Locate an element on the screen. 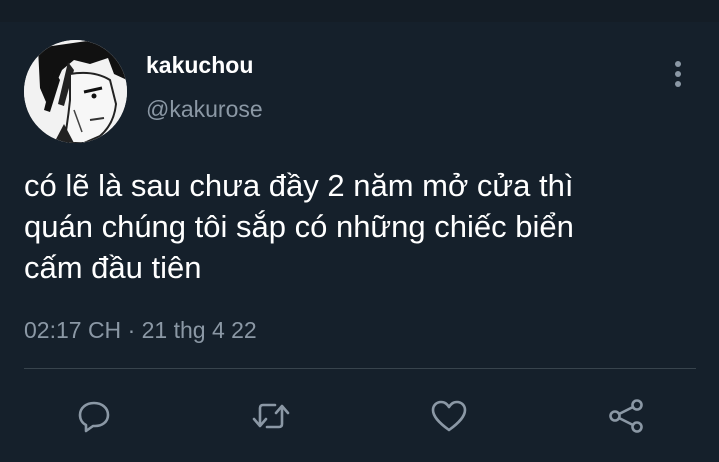 Image resolution: width=719 pixels, height=462 pixels. tweet-date: 21 thg 4 22 is located at coordinates (199, 330).